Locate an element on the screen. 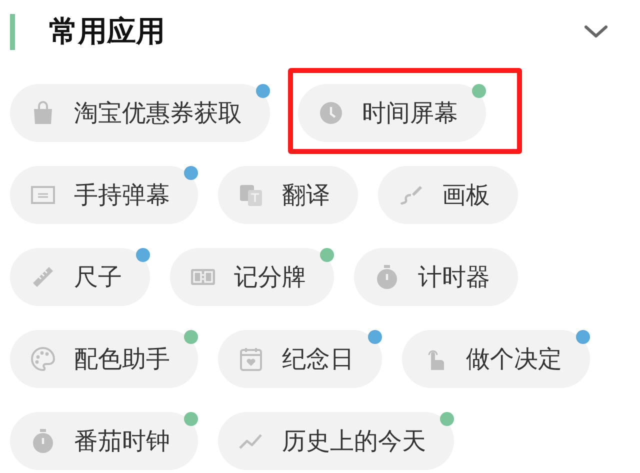 The height and width of the screenshot is (473, 640). app-chip: 淘宝优惠券获取 is located at coordinates (140, 113).